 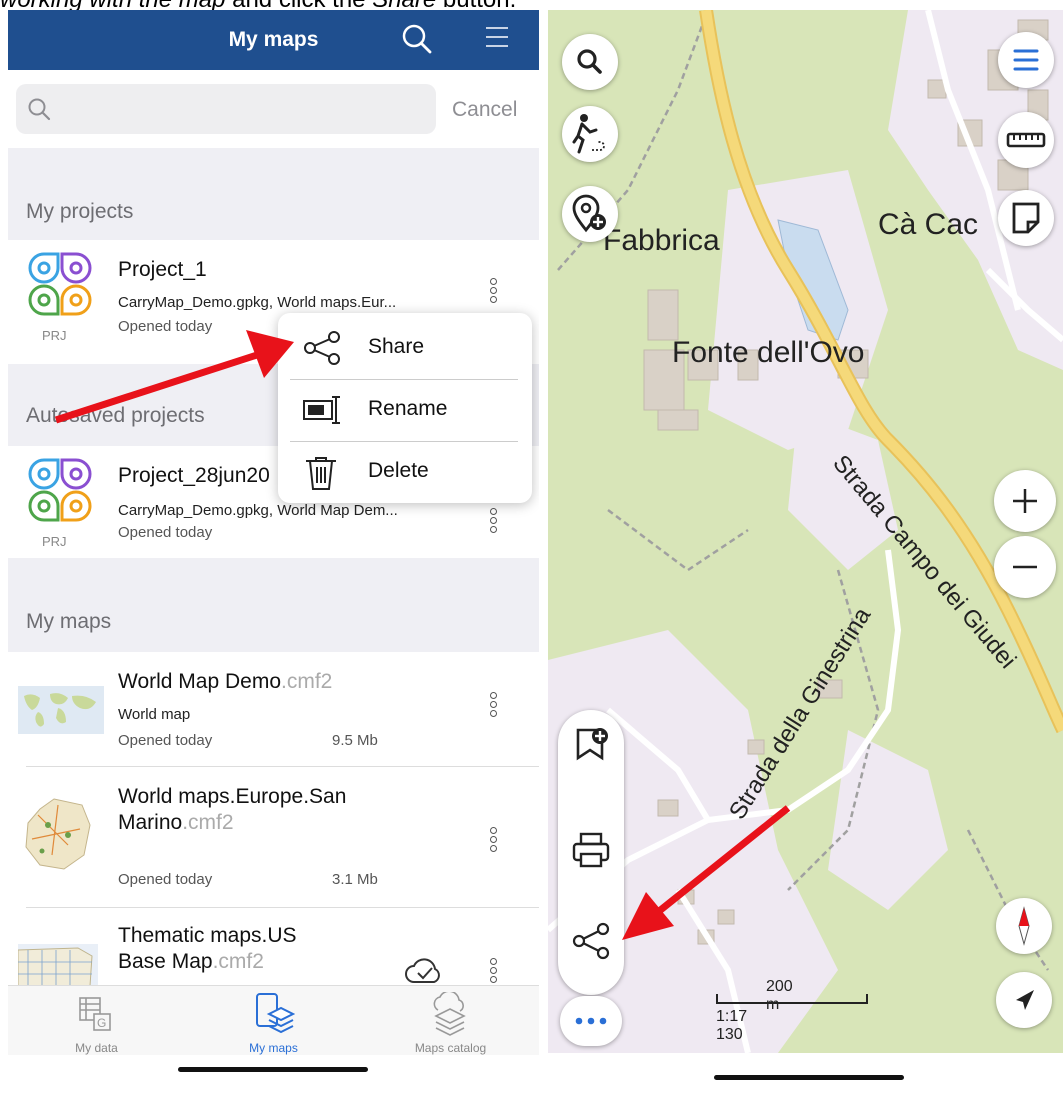 I want to click on project-badge: PRJ, so click(x=54, y=541).